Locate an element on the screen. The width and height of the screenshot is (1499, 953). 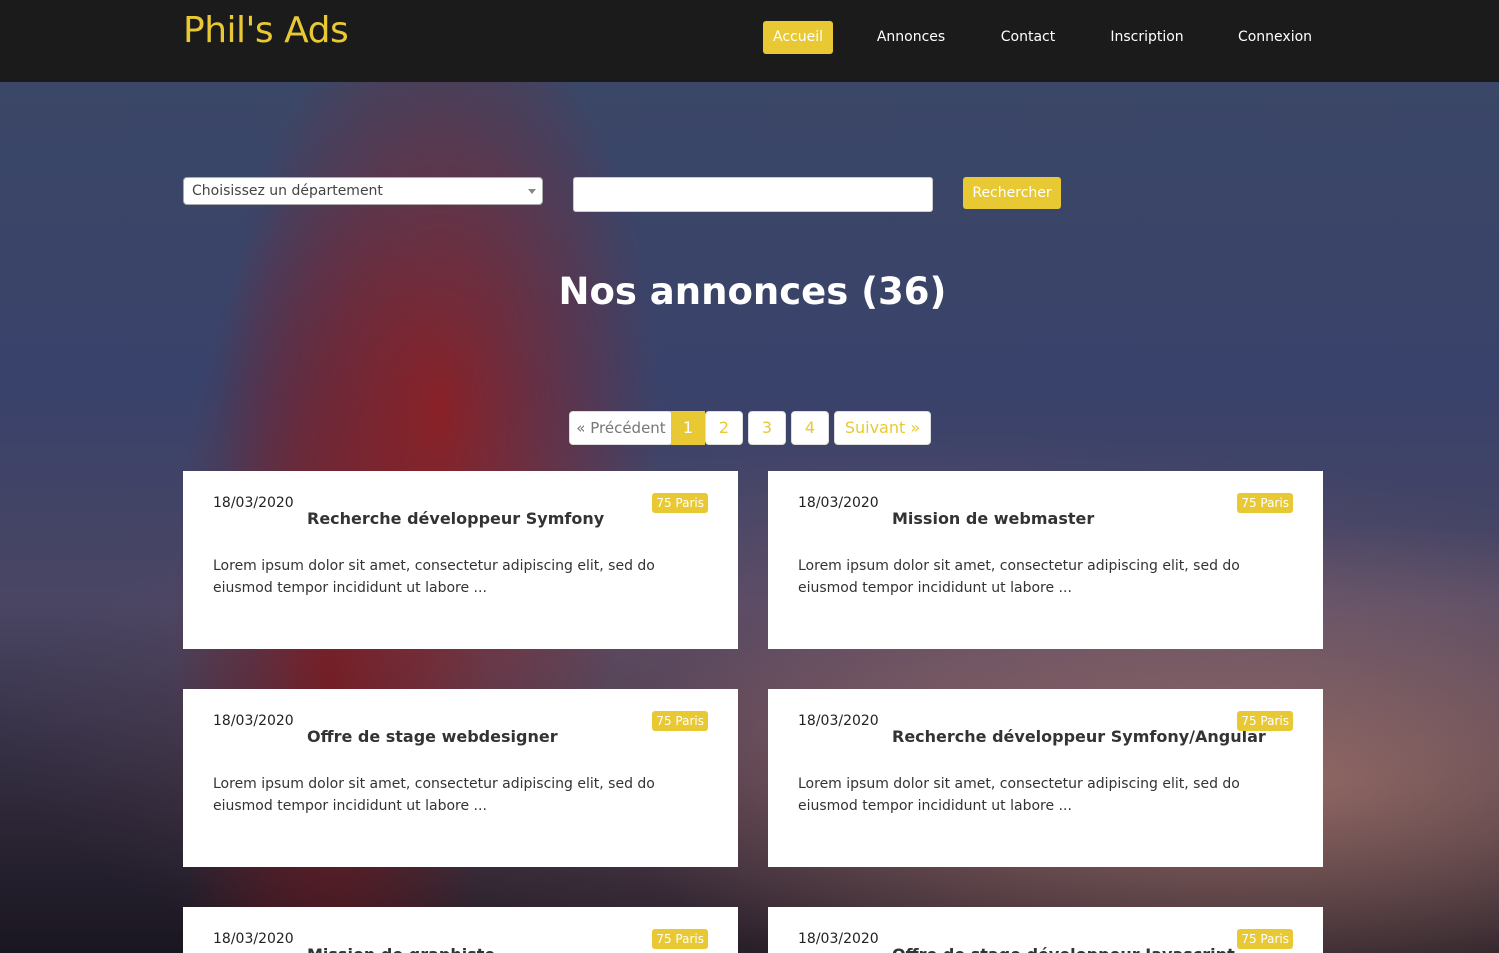
pagination-page-1: 1 is located at coordinates (688, 428).